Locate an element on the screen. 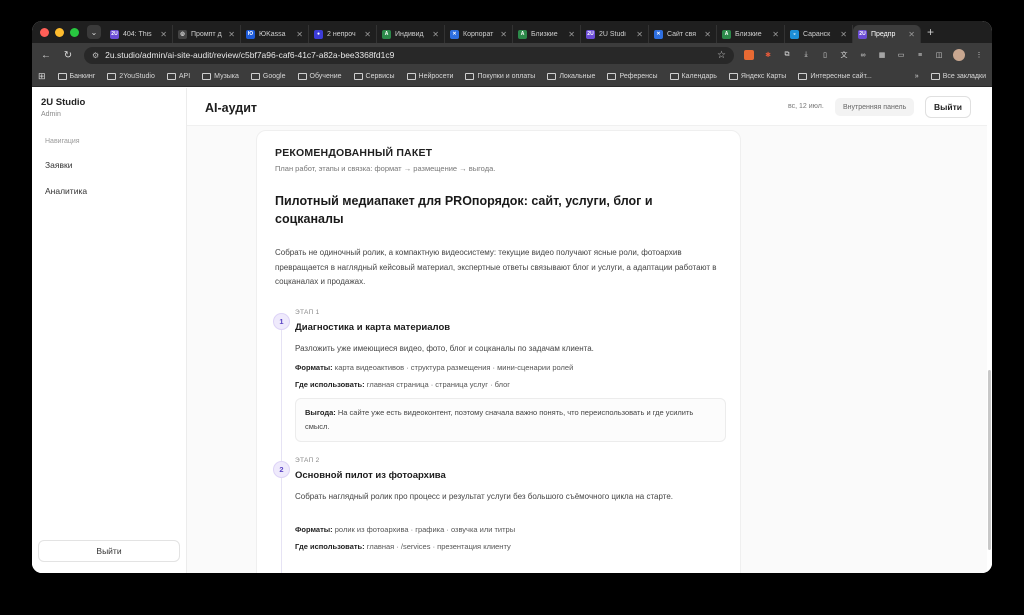 This screenshot has width=1024, height=615. browser-tab: ◎ Промпт д ✕ is located at coordinates (207, 34).